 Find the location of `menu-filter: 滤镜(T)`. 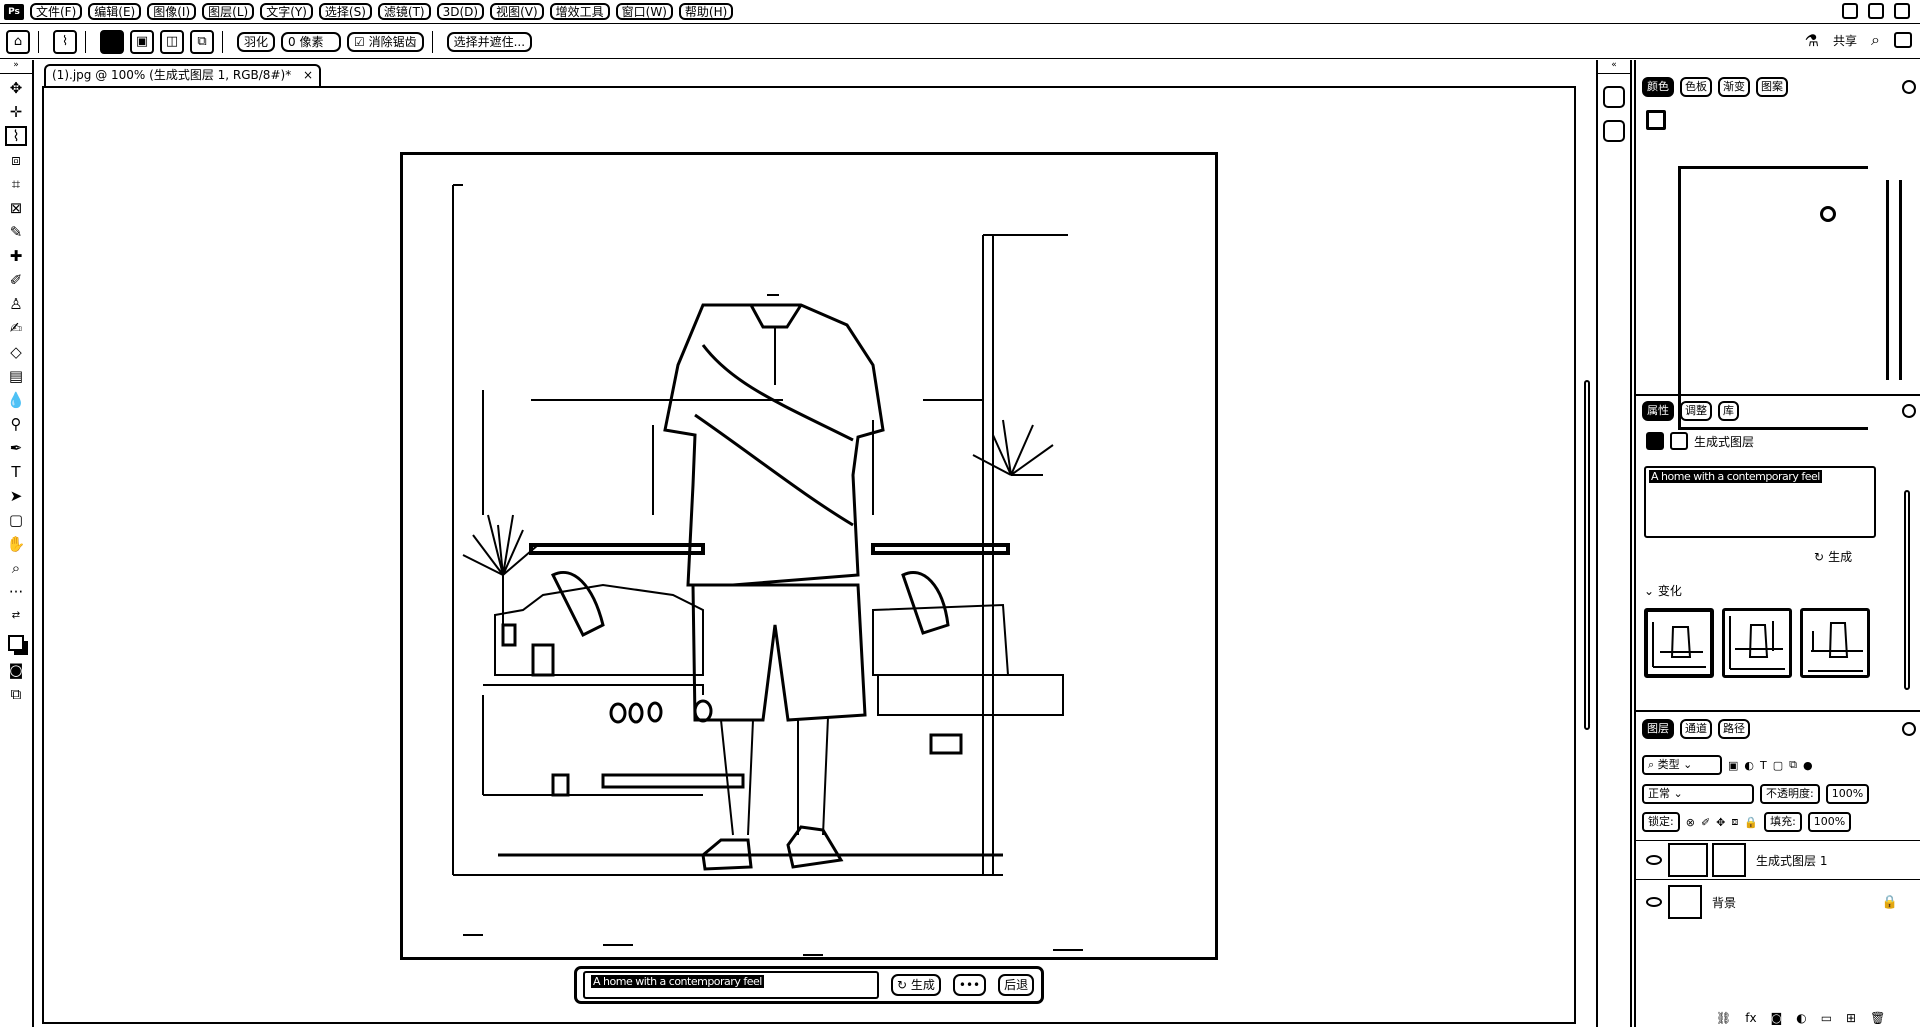

menu-filter: 滤镜(T) is located at coordinates (404, 11).